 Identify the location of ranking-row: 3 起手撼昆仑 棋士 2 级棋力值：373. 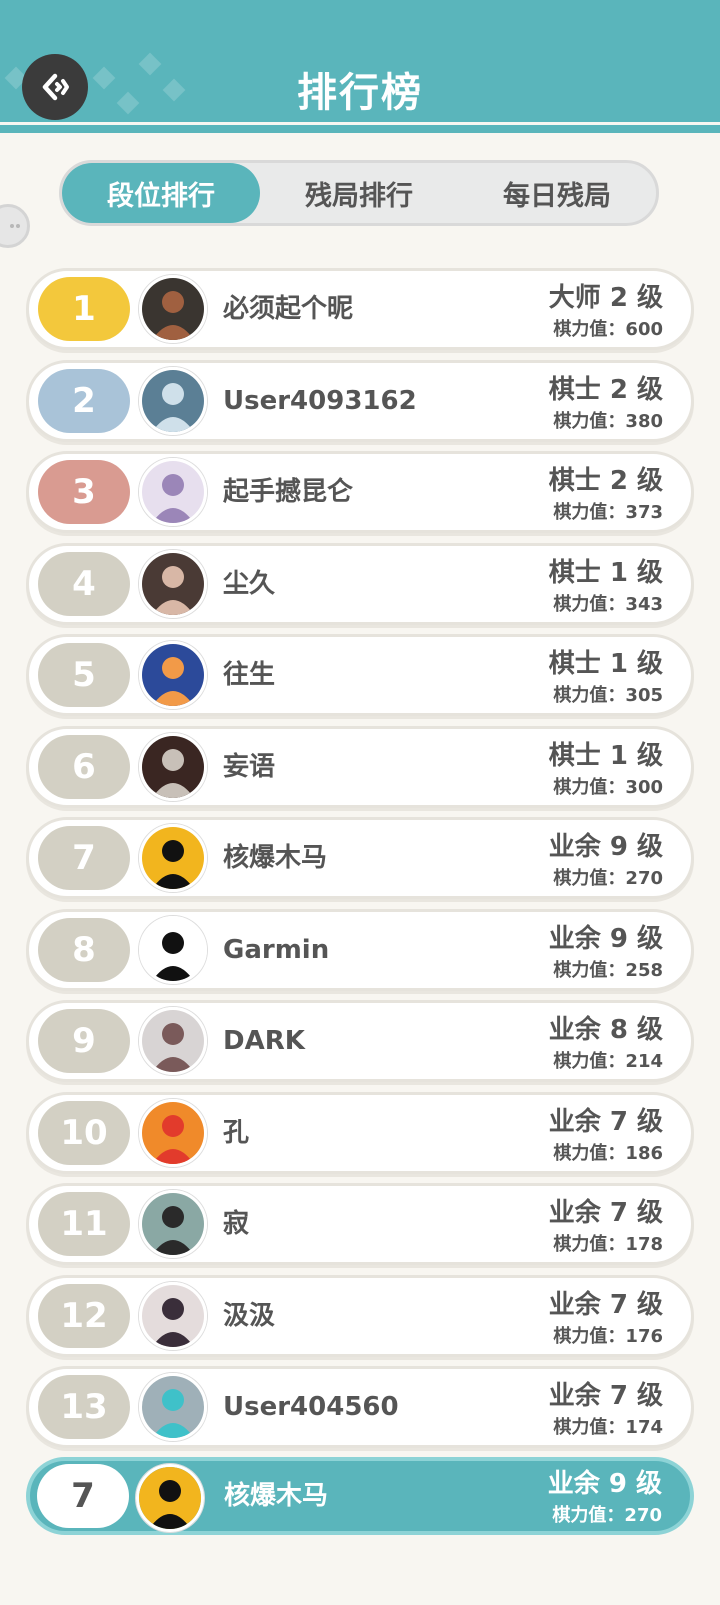
(360, 492).